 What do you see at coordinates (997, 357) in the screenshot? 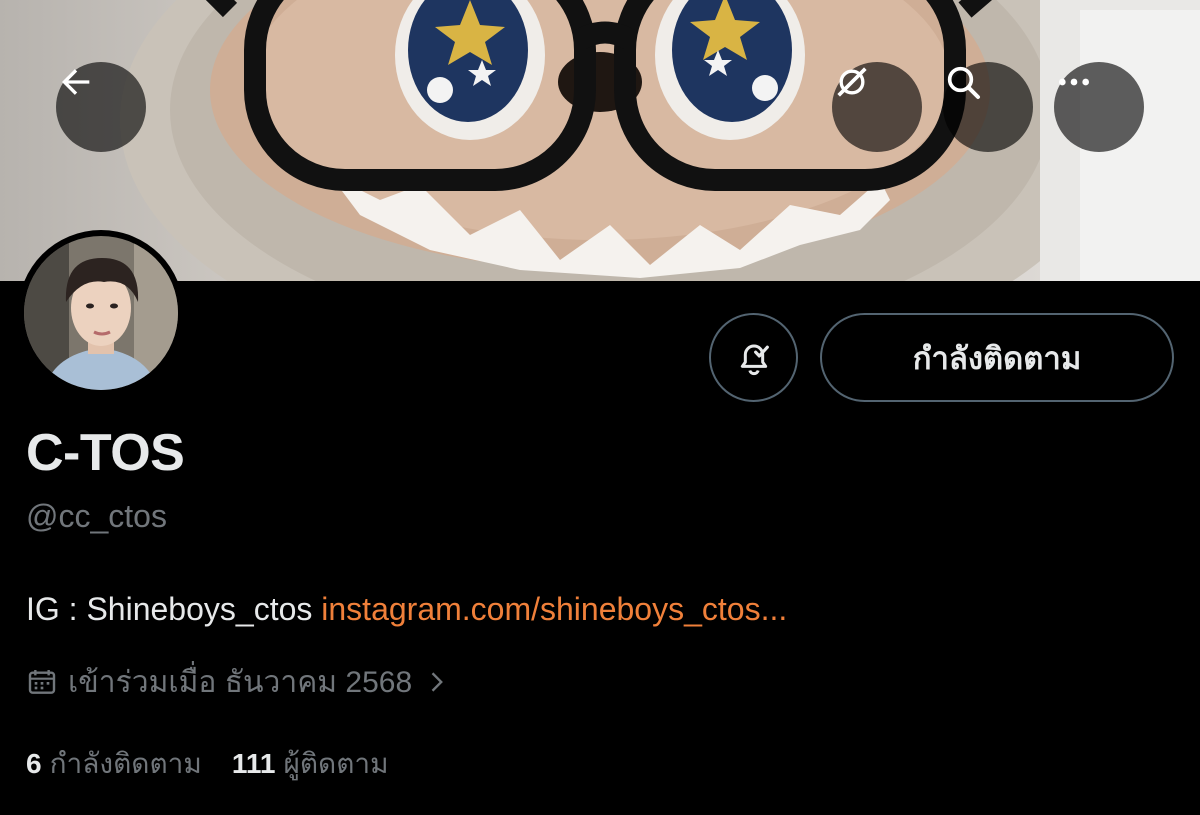
I see `following-button: กำลังติดตาม` at bounding box center [997, 357].